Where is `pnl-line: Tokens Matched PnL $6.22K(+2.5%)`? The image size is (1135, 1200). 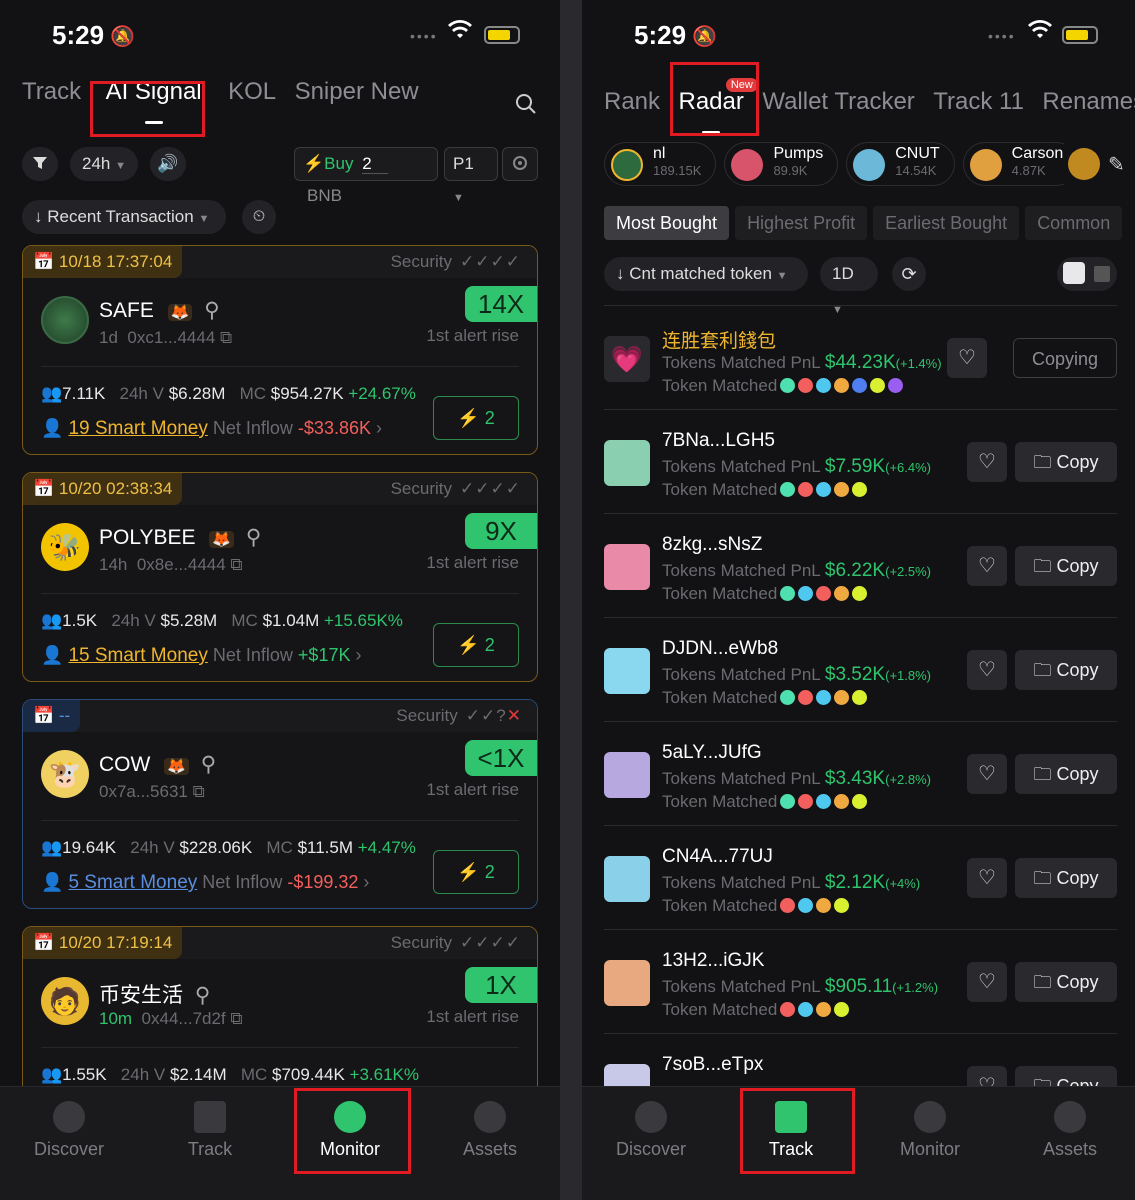 pnl-line: Tokens Matched PnL $6.22K(+2.5%) is located at coordinates (796, 571).